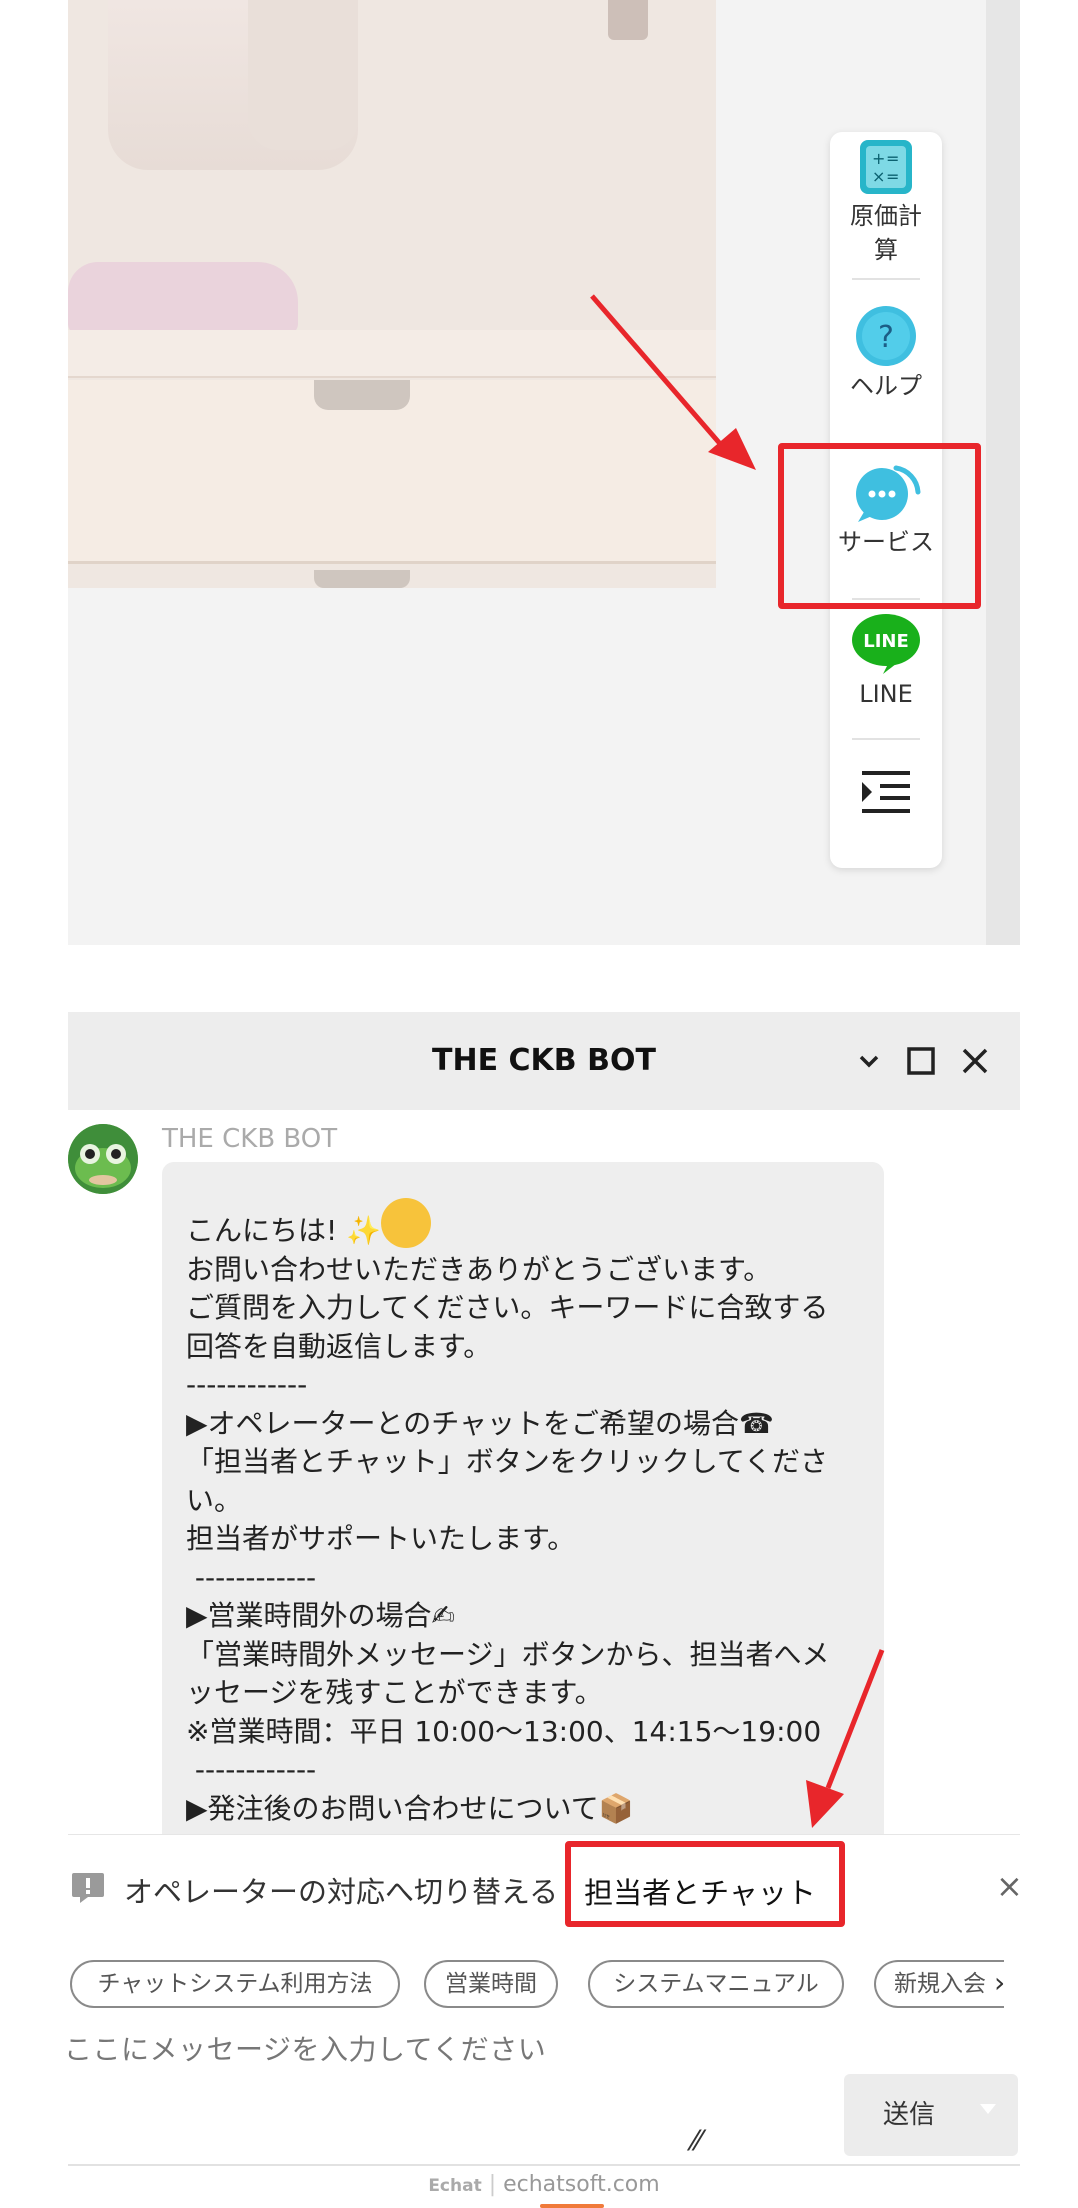 Image resolution: width=1078 pixels, height=2208 pixels. I want to click on bot-avatar, so click(103, 1159).